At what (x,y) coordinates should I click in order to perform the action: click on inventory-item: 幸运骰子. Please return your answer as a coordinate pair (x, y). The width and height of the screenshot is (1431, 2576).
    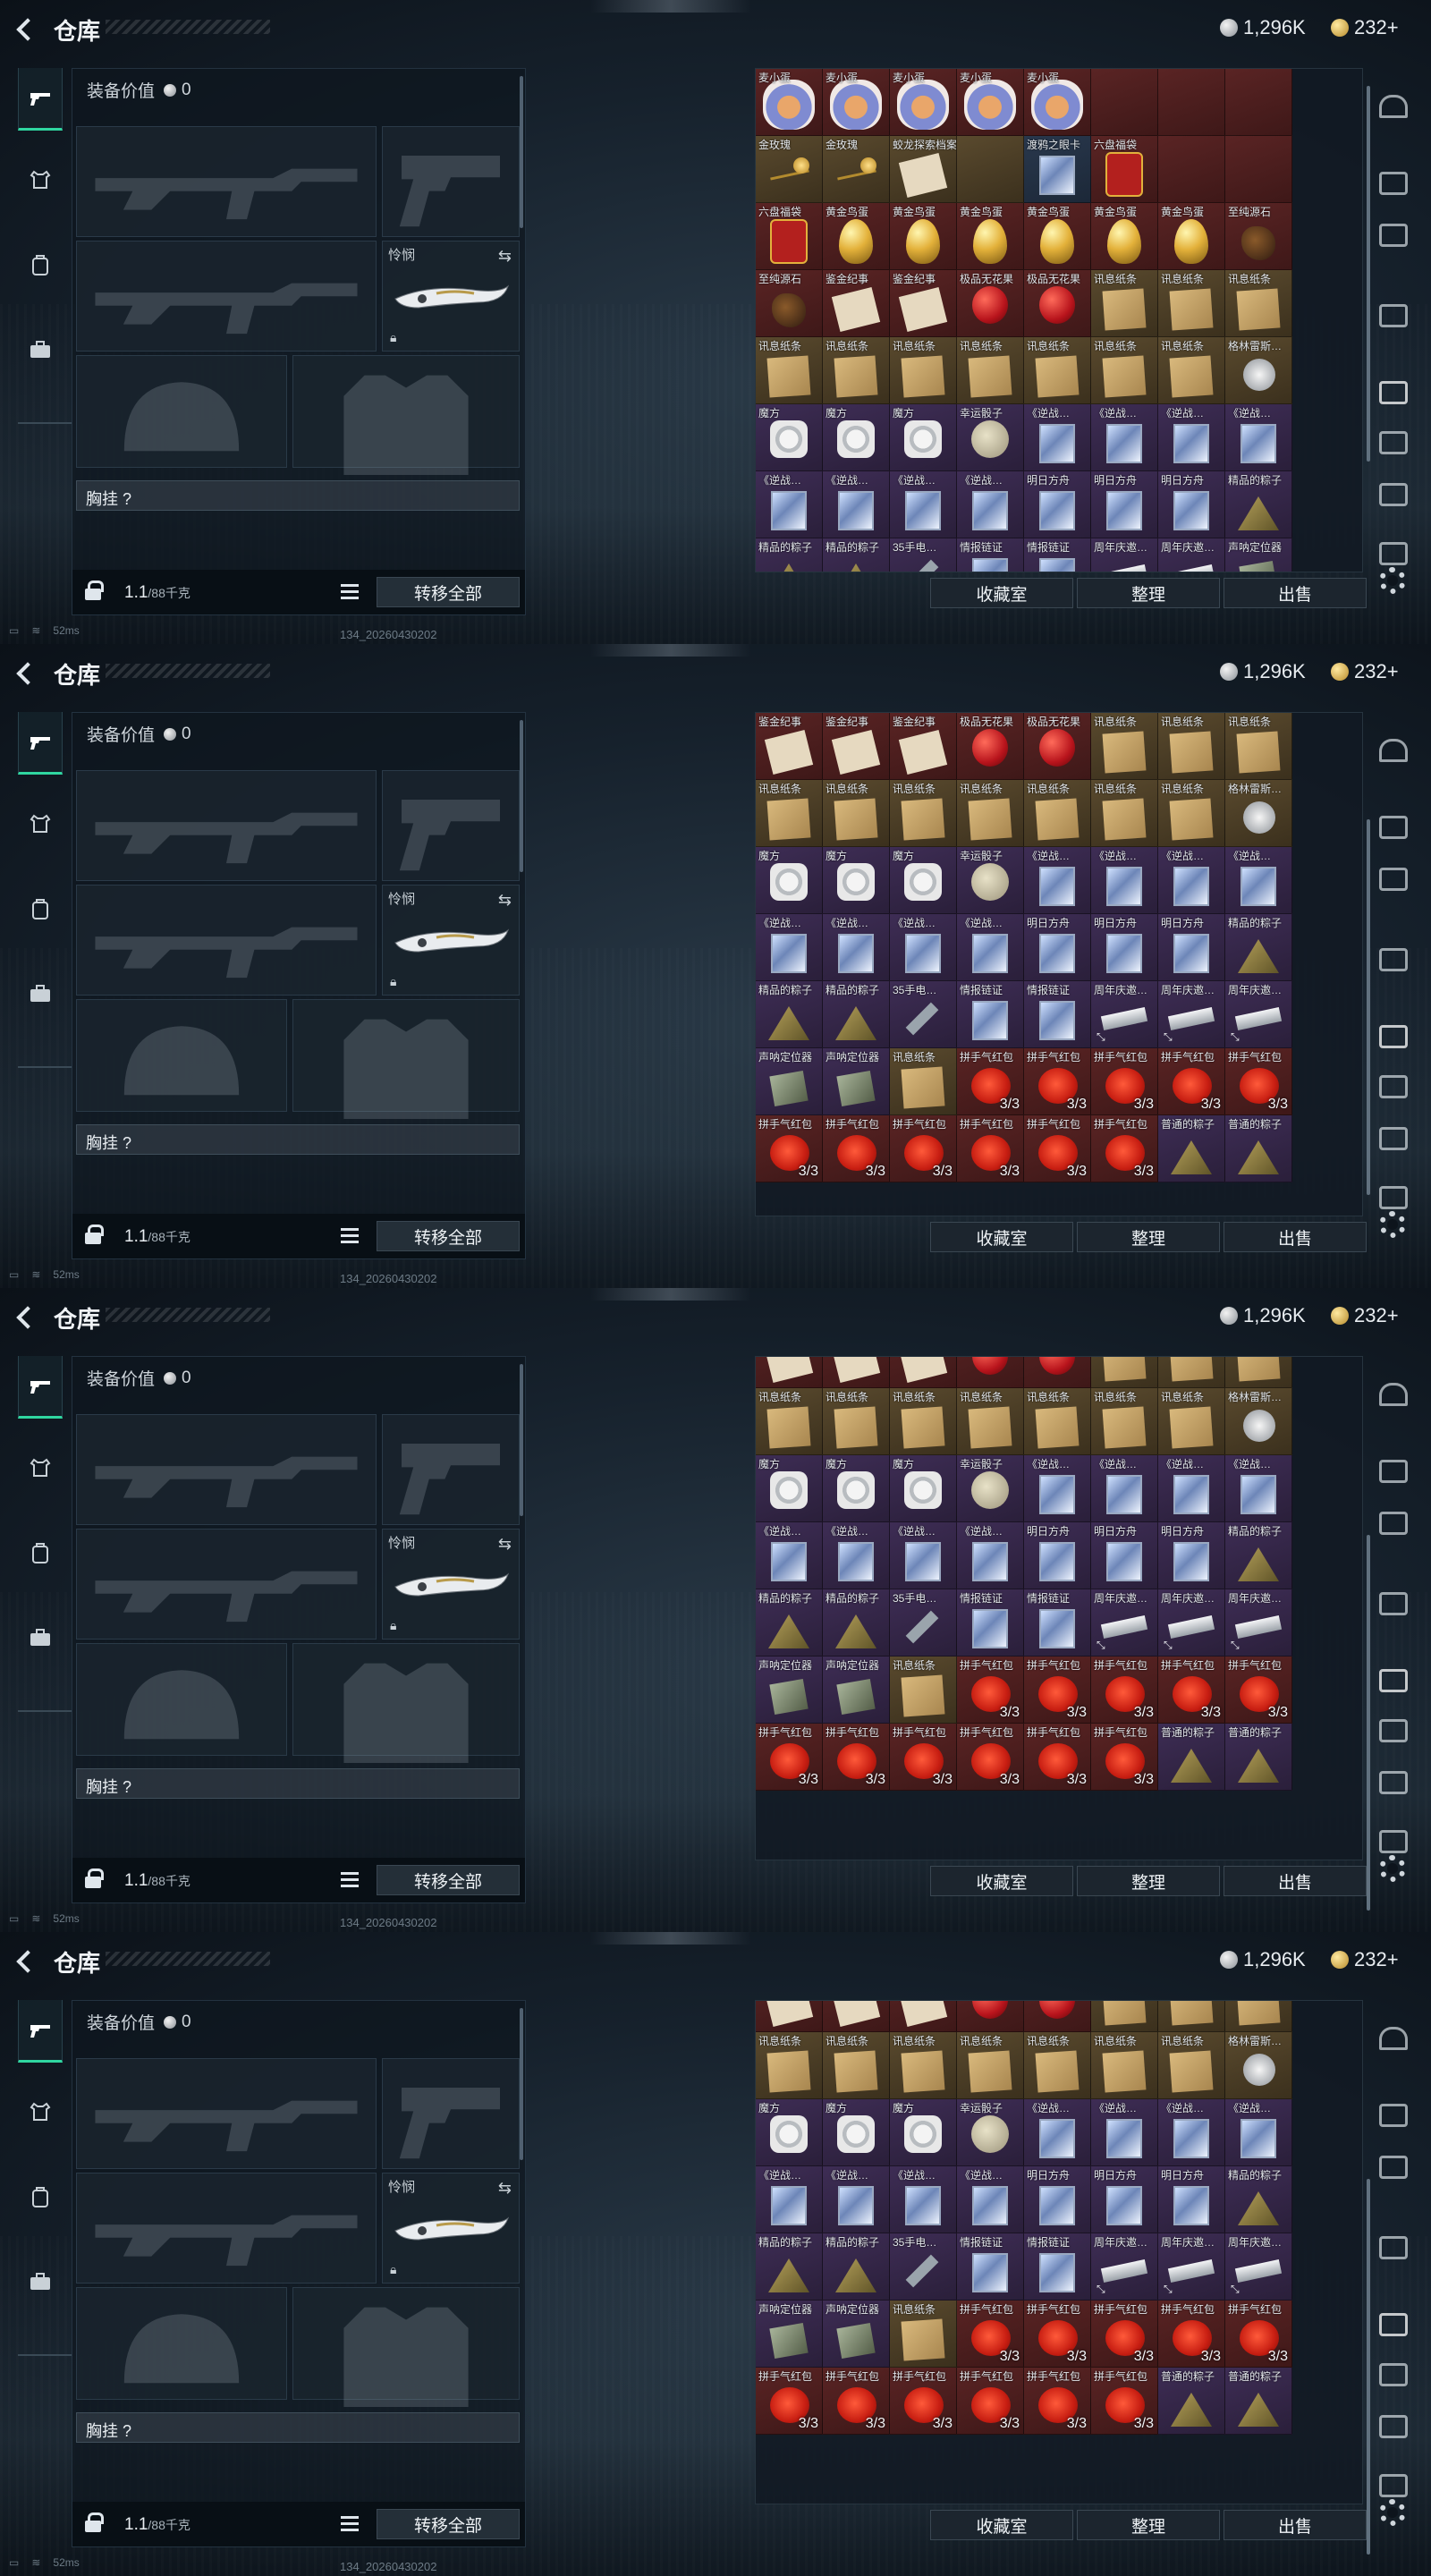
    Looking at the image, I should click on (991, 2132).